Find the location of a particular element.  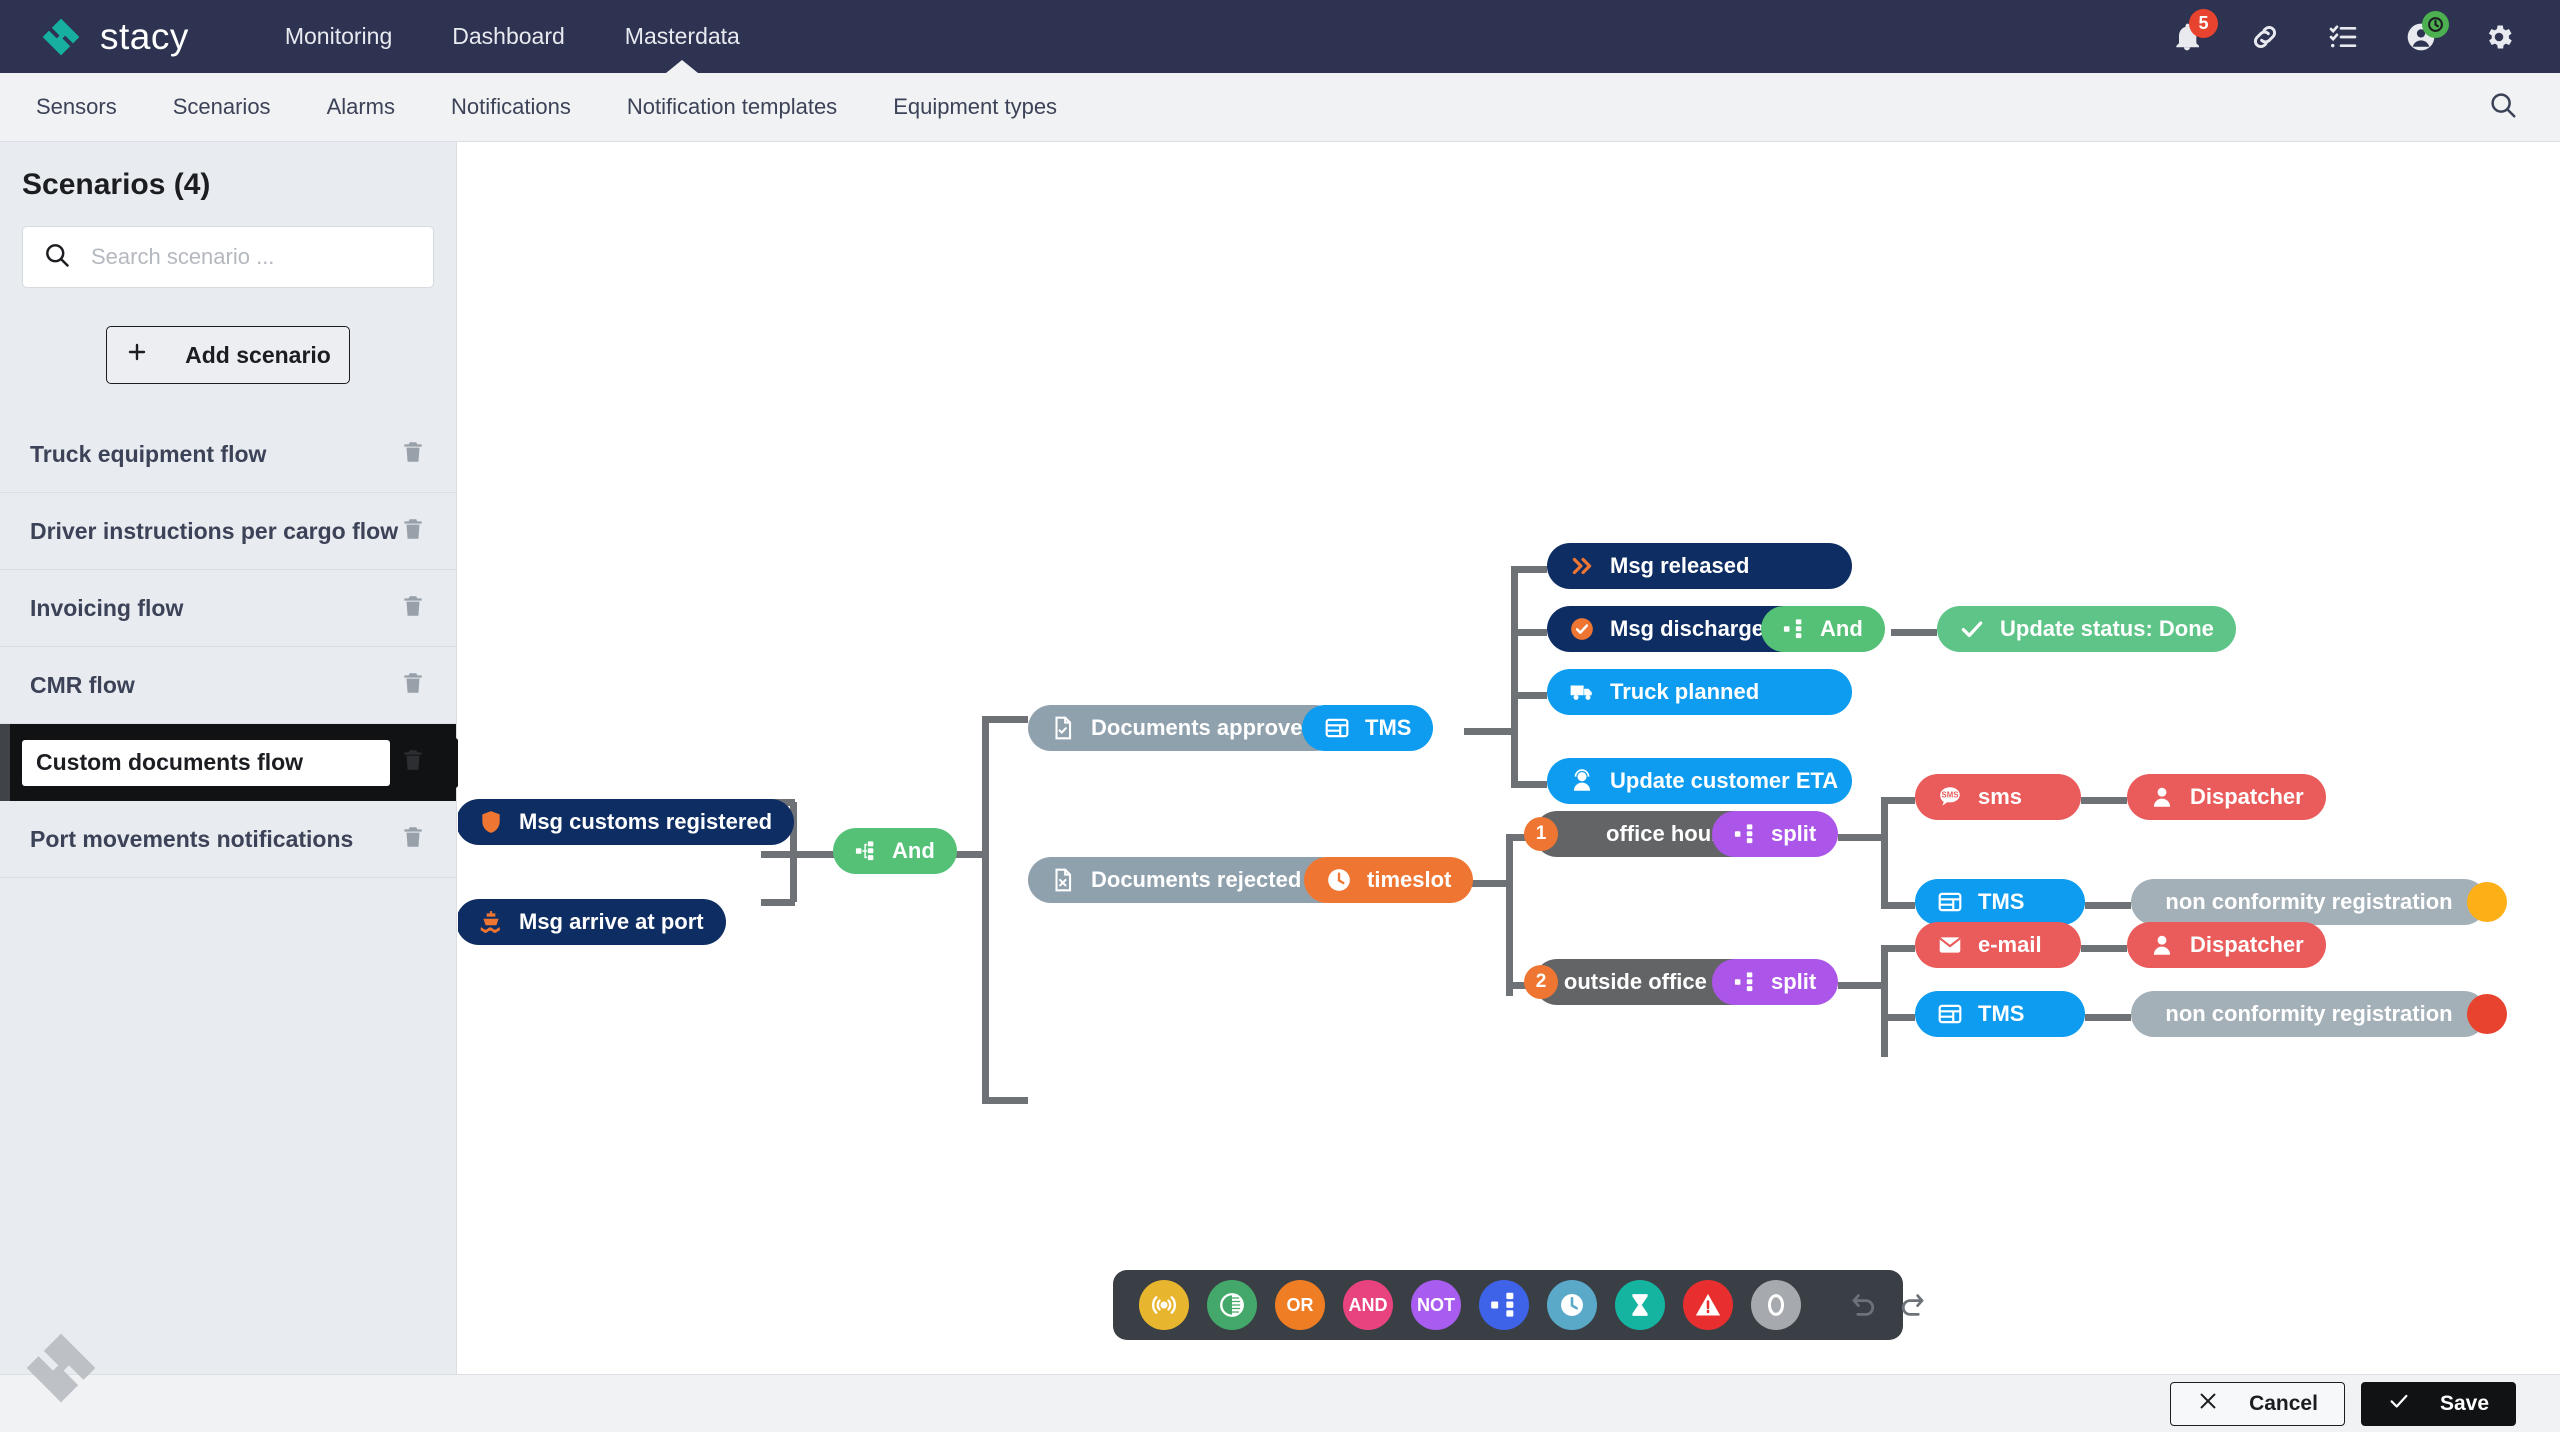

scenario-search-box is located at coordinates (228, 257).